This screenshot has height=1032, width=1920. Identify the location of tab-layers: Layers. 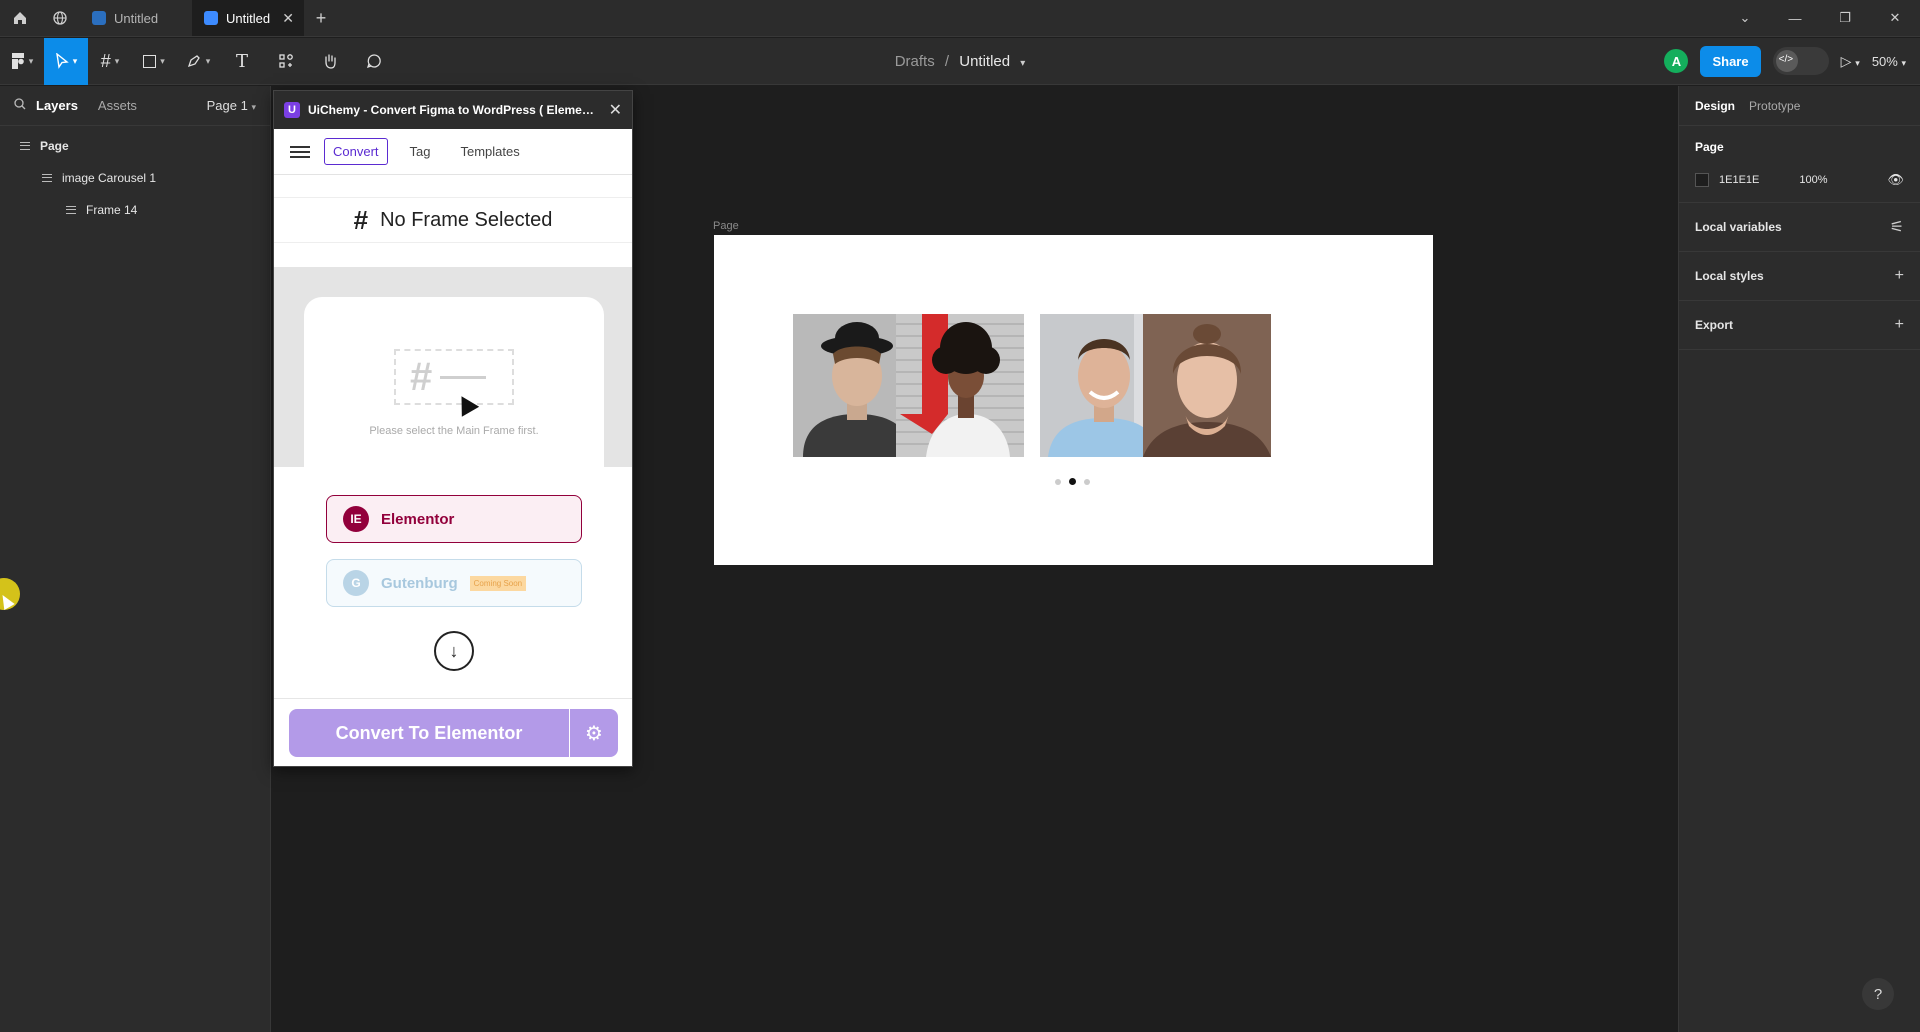
(57, 105).